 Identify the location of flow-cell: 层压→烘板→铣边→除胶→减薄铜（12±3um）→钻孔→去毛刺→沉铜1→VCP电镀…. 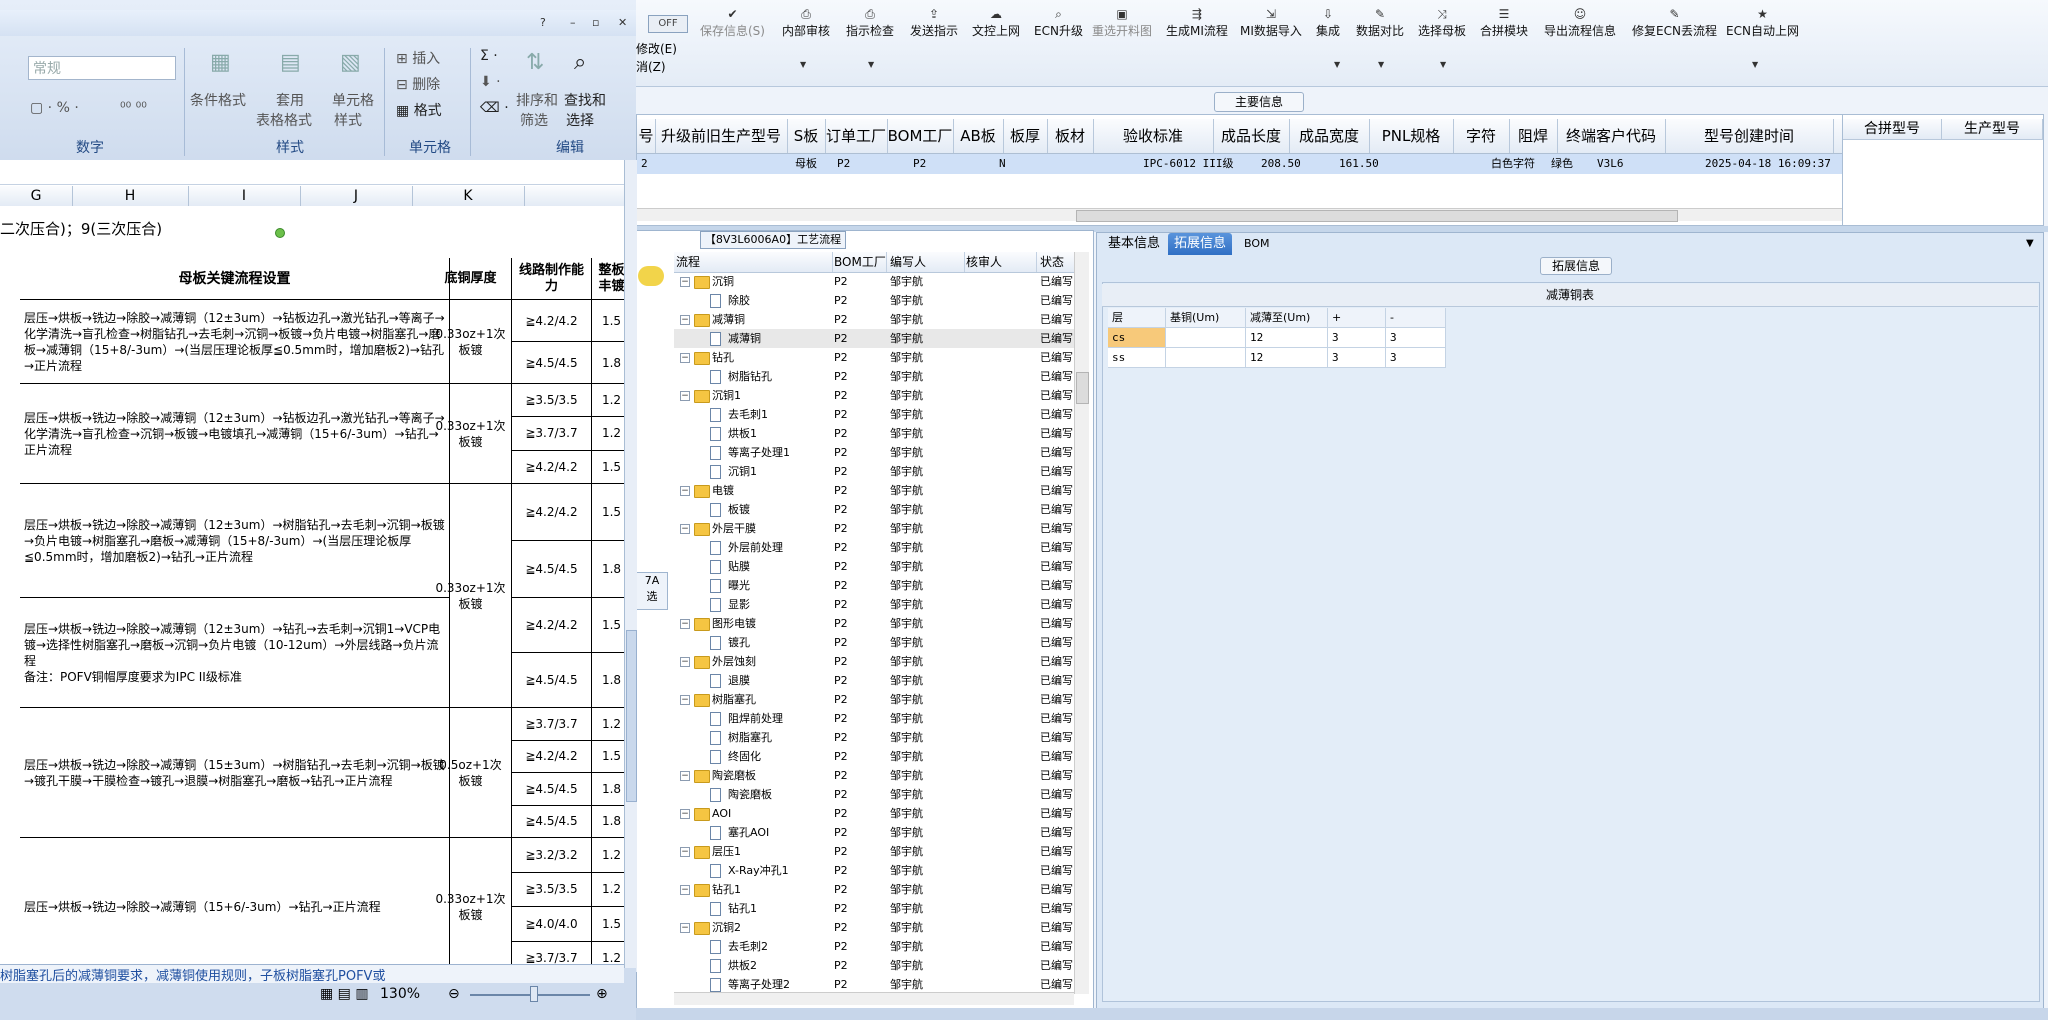
(235, 653).